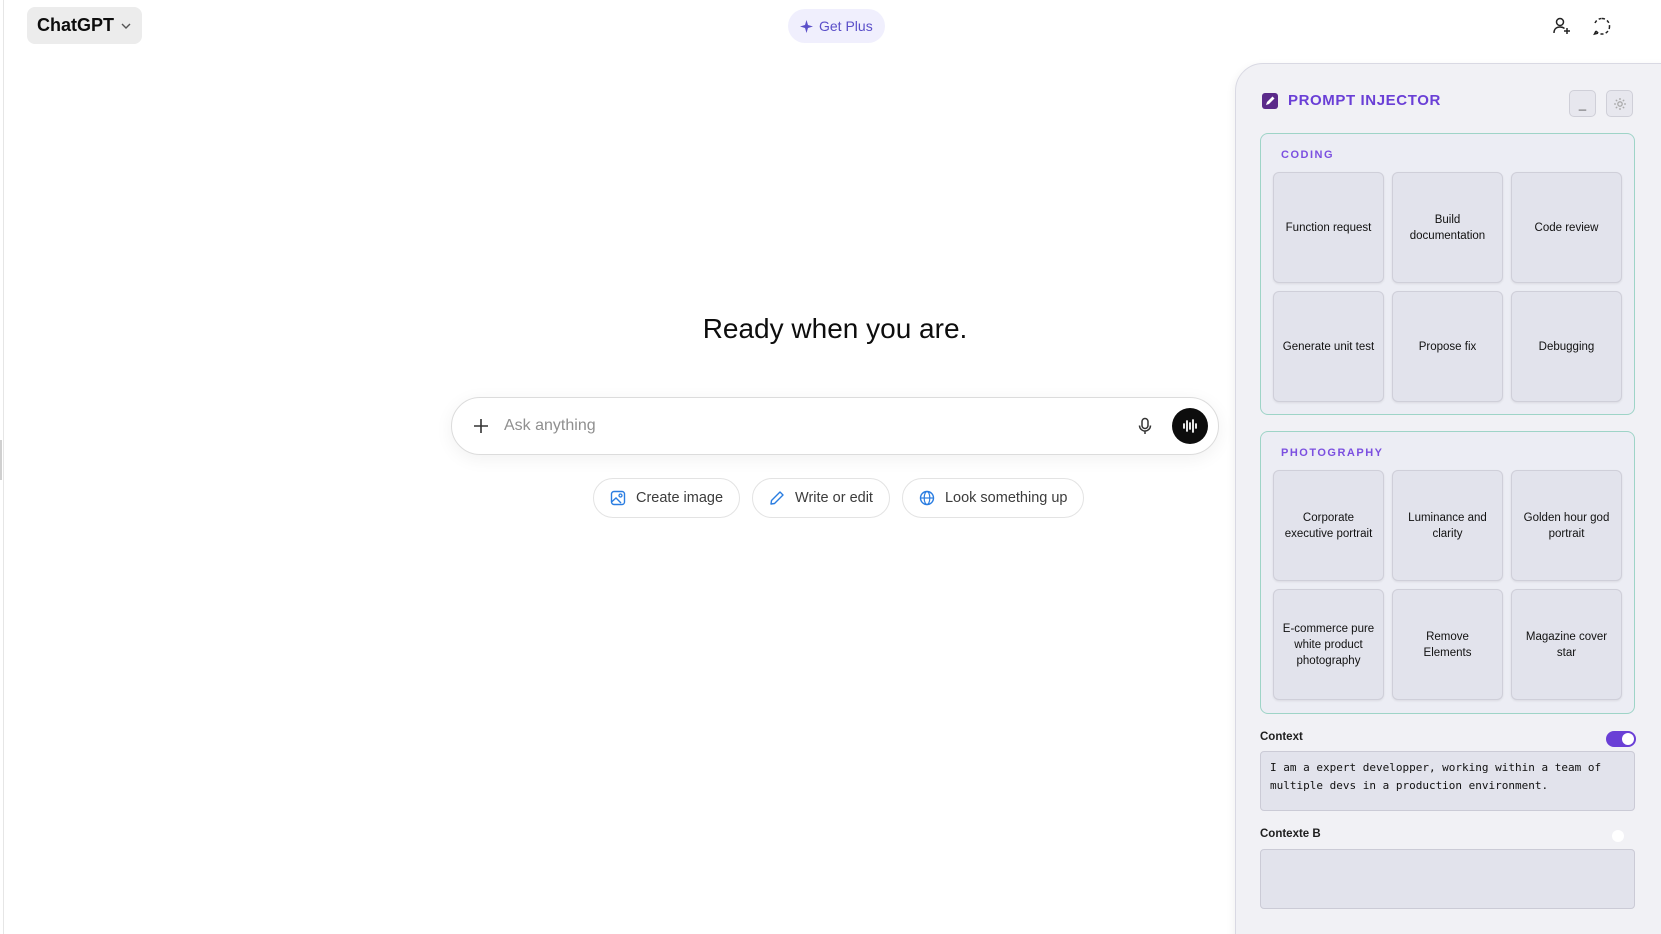  I want to click on plus-icon, so click(481, 426).